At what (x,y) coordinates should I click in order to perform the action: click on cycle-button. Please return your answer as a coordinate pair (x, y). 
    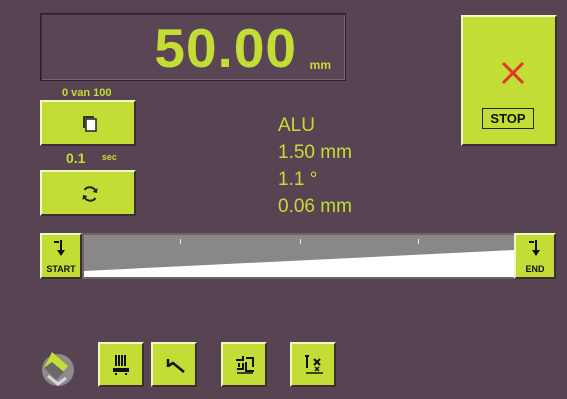
    Looking at the image, I should click on (88, 193).